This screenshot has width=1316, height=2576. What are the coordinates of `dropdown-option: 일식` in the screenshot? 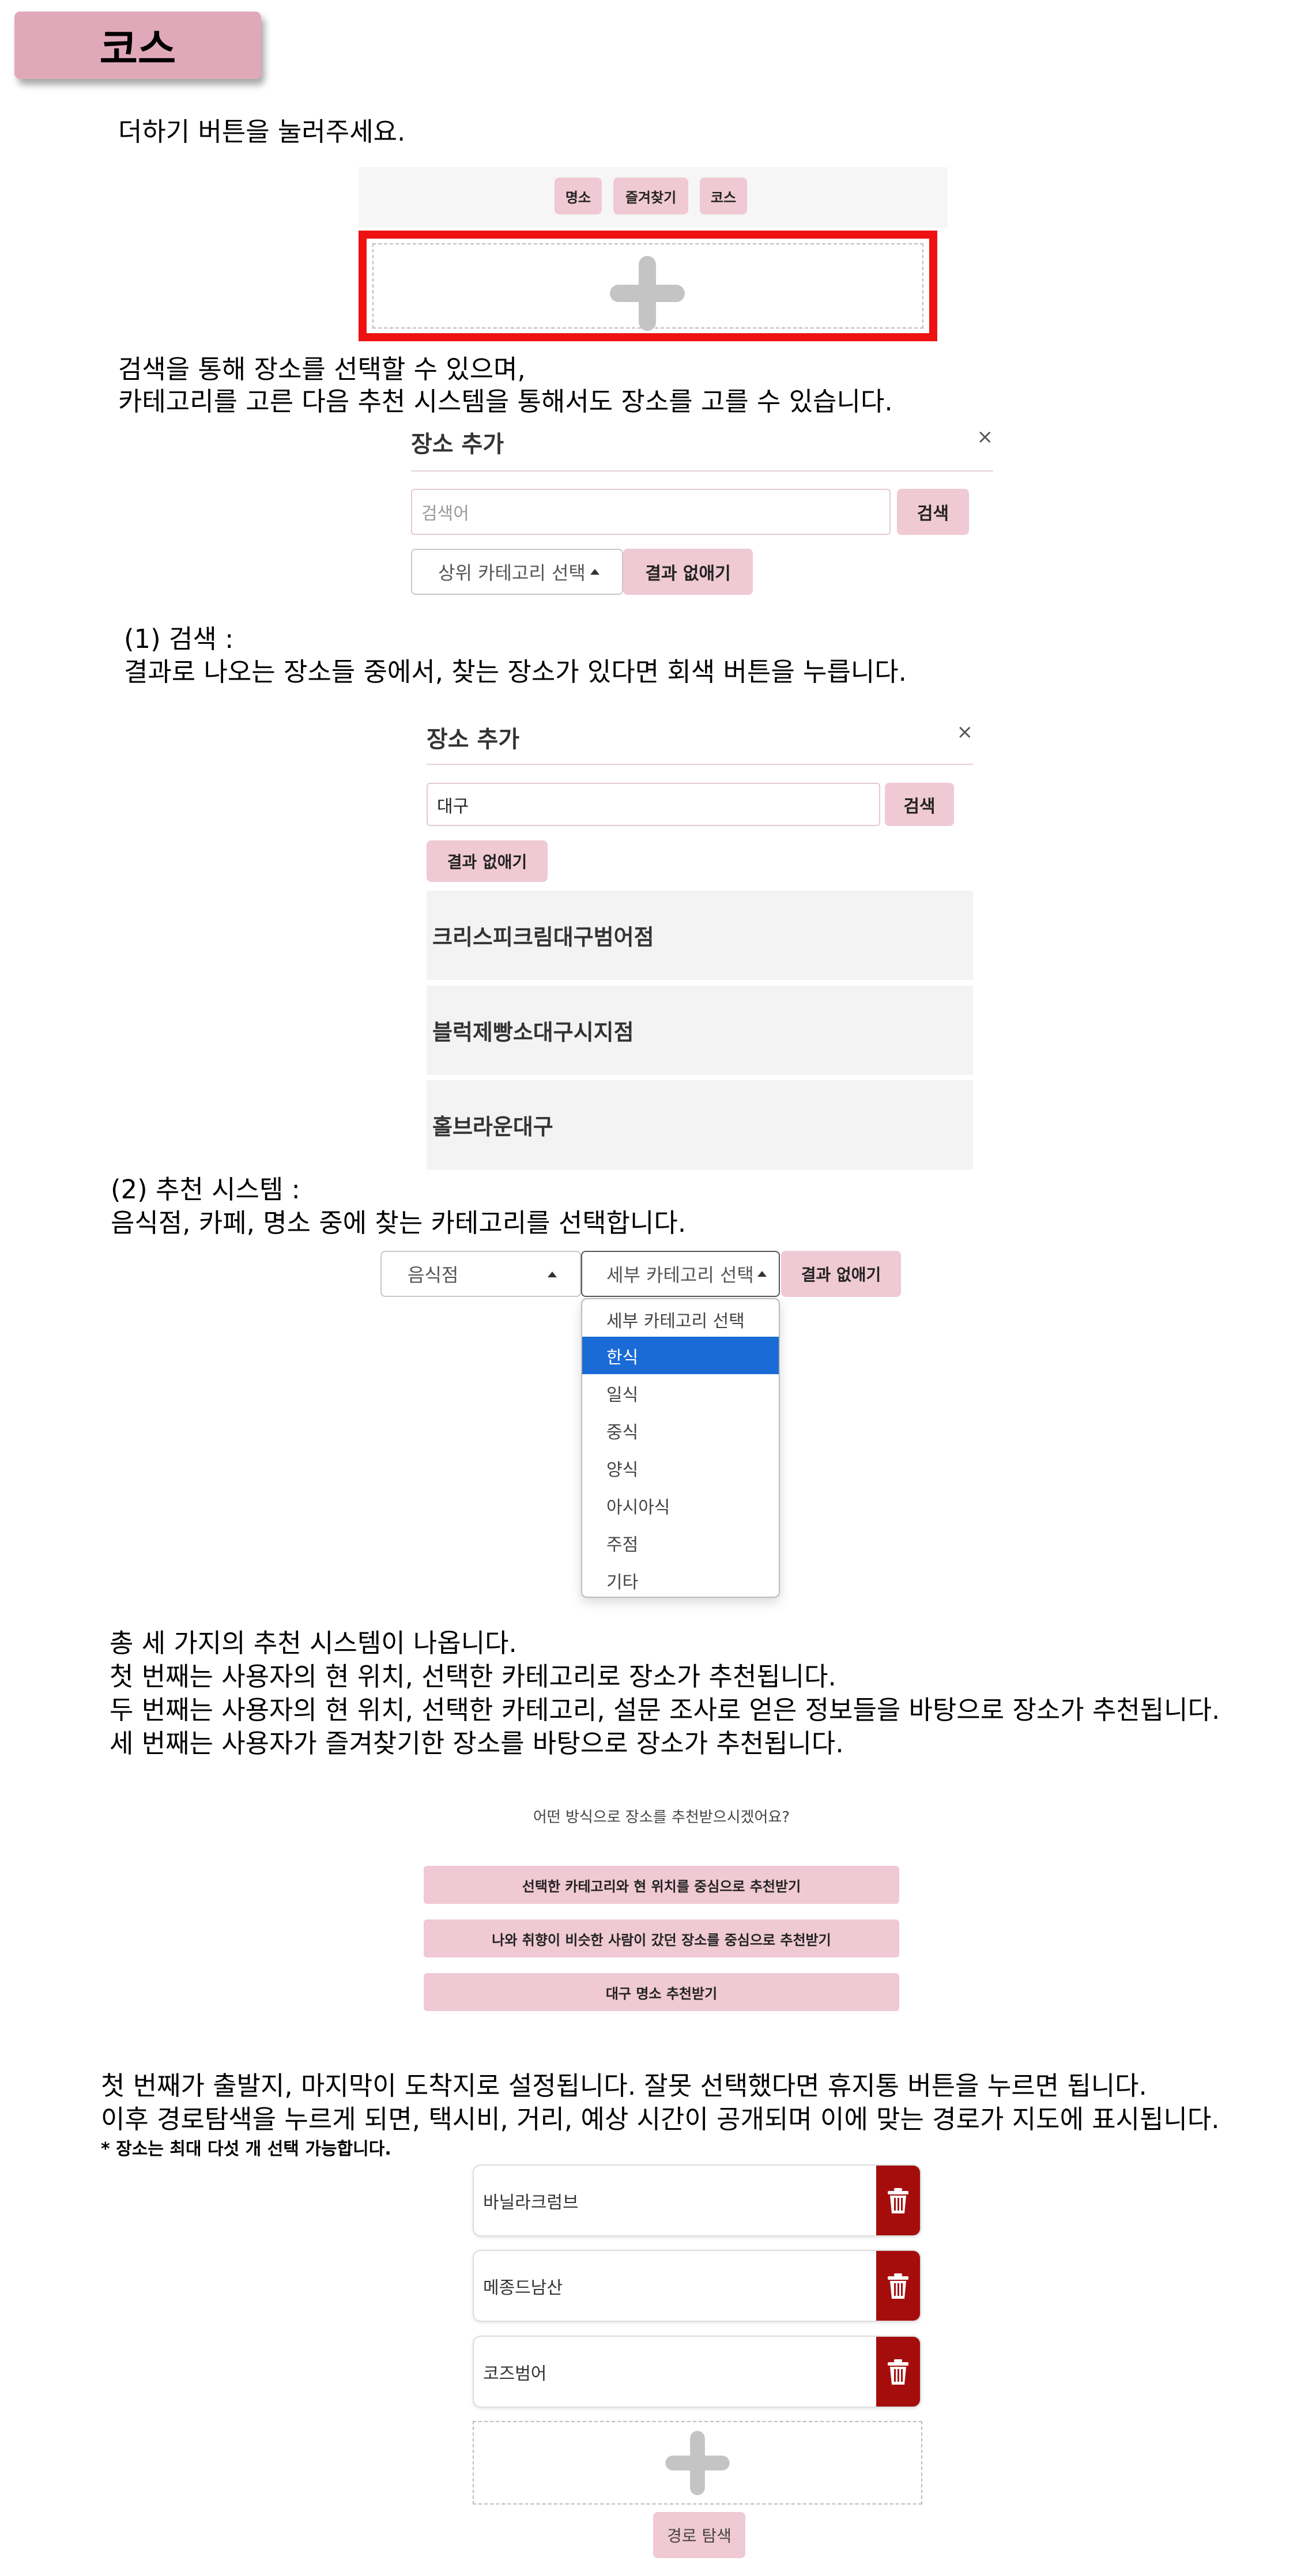 It's located at (680, 1393).